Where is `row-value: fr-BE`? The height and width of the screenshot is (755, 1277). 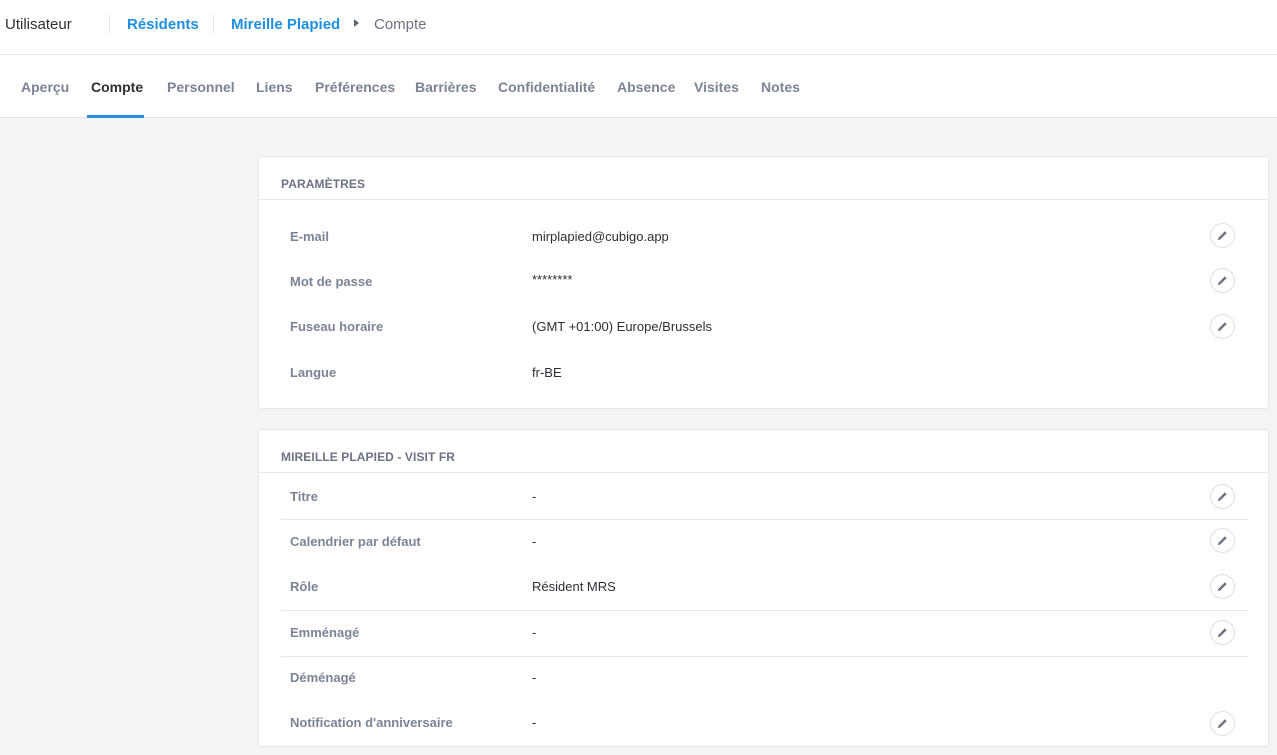
row-value: fr-BE is located at coordinates (547, 372).